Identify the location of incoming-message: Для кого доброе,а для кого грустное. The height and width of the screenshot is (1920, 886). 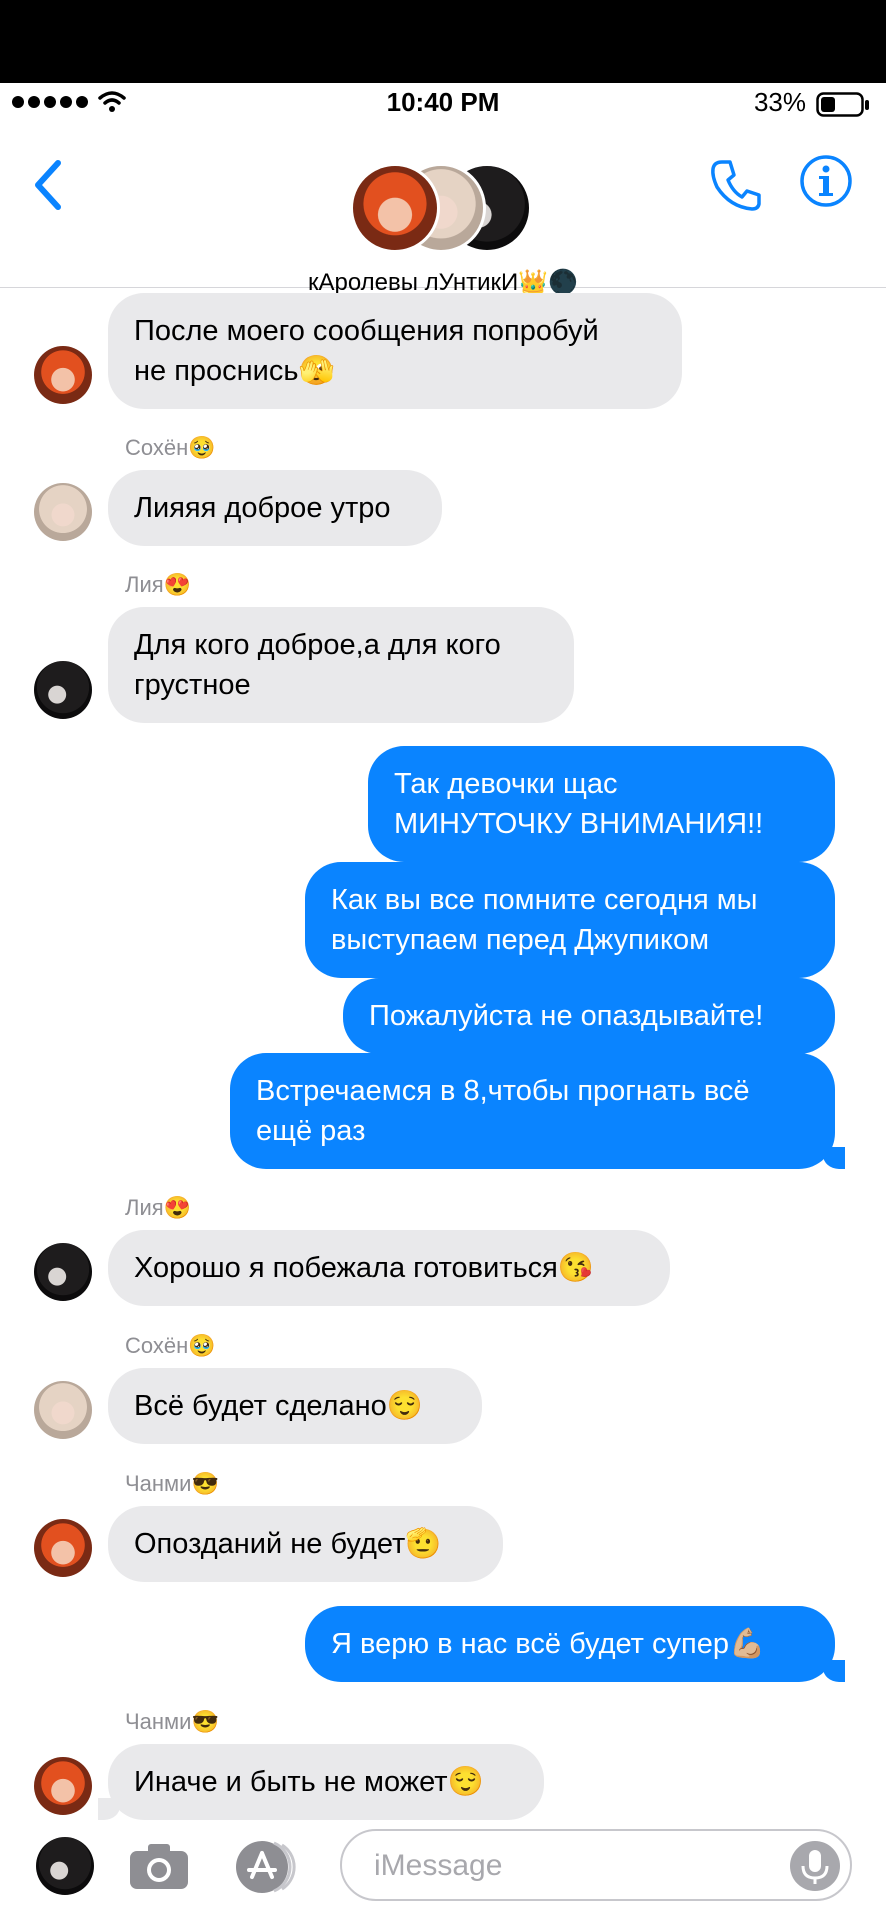
(341, 665).